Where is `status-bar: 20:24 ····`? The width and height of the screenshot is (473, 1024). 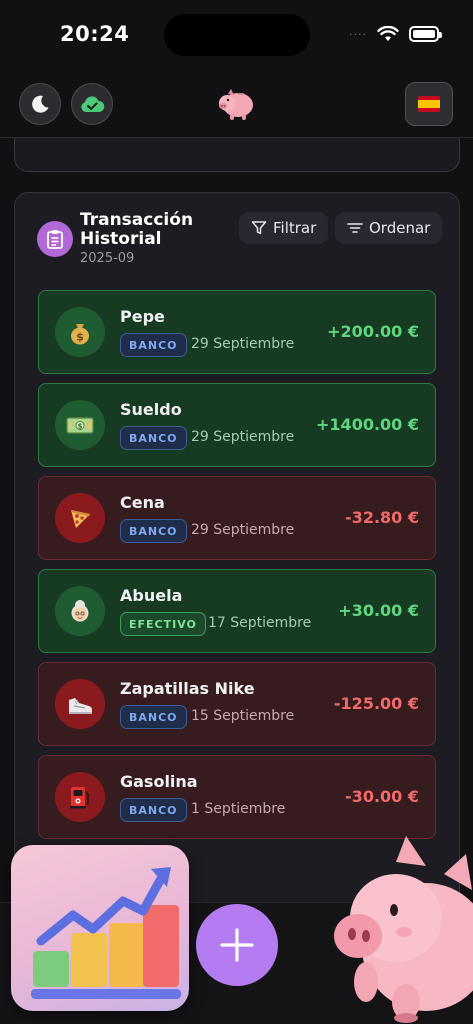
status-bar: 20:24 ···· is located at coordinates (236, 36).